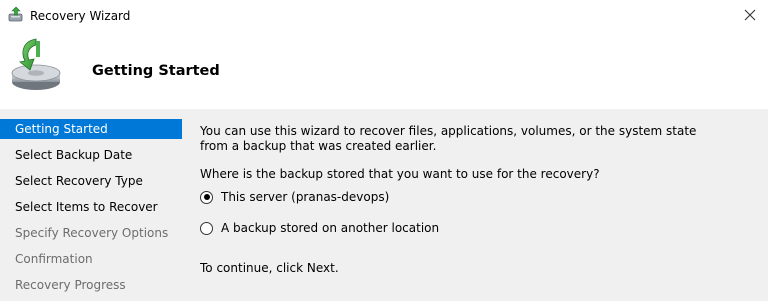  Describe the element at coordinates (16, 15) in the screenshot. I see `backup-icon` at that location.